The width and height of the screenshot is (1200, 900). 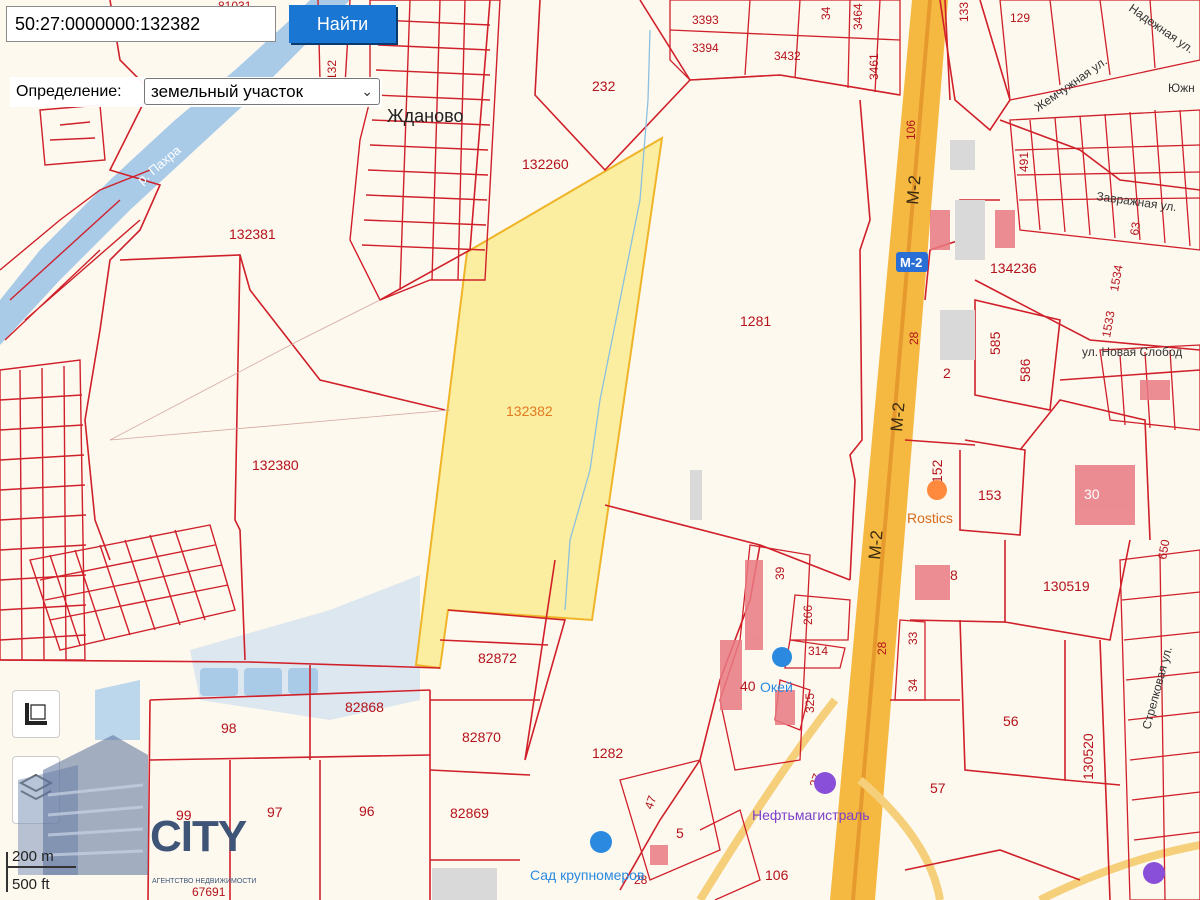 What do you see at coordinates (1092, 494) in the screenshot?
I see `parcel-label: 30` at bounding box center [1092, 494].